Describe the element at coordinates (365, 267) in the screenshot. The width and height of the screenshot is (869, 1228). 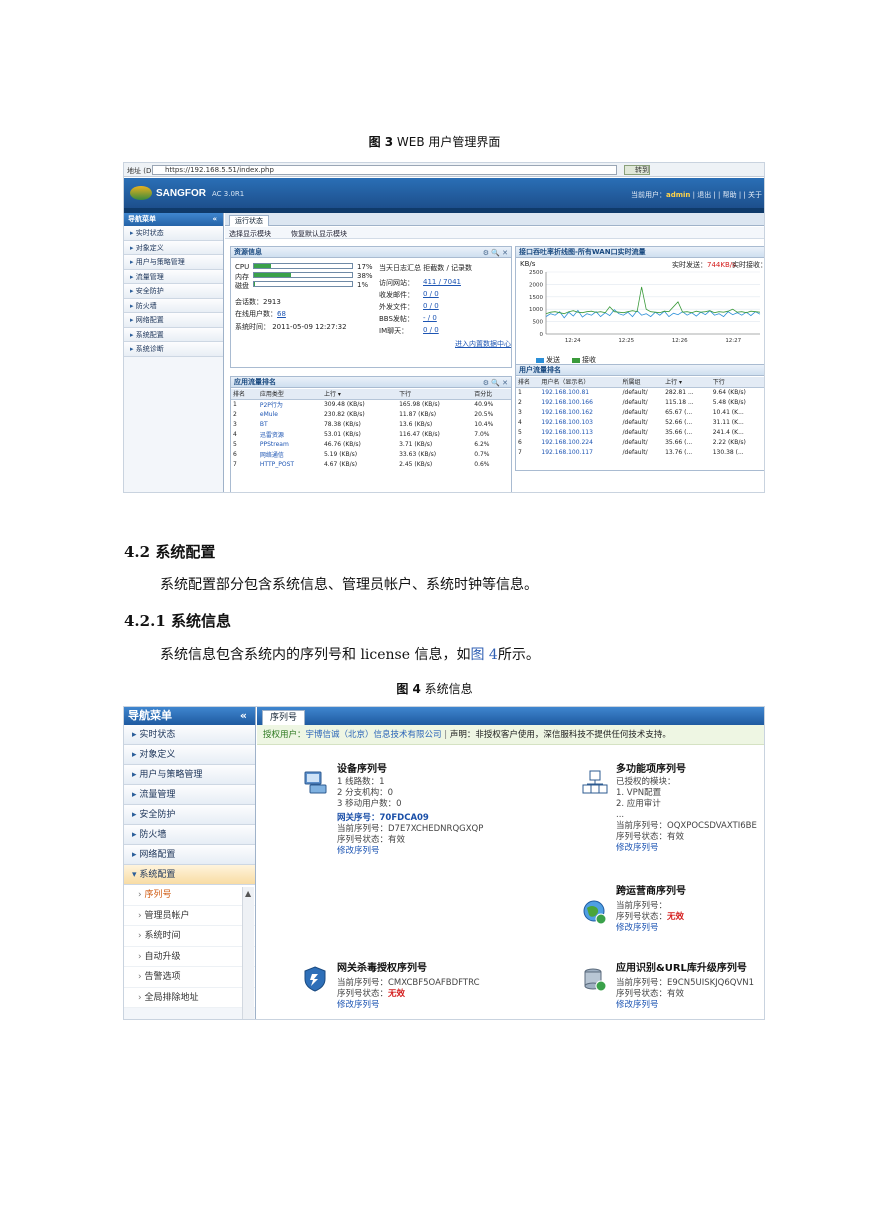
I see `cpu-percent: 17%` at that location.